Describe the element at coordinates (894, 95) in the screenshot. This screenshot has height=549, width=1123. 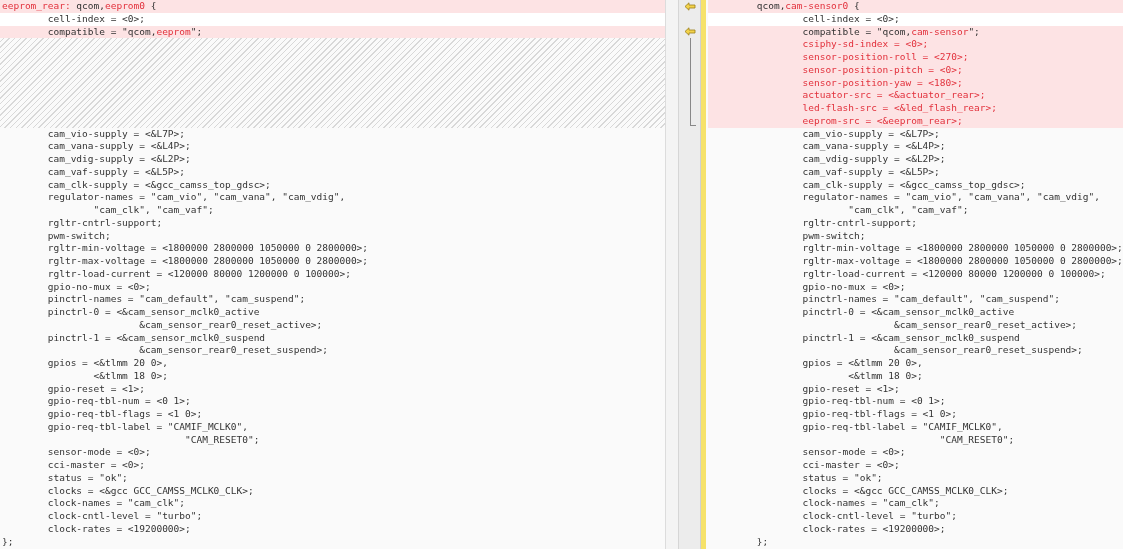
I see `code-line: actuator-src = <&actuator_rear>;` at that location.